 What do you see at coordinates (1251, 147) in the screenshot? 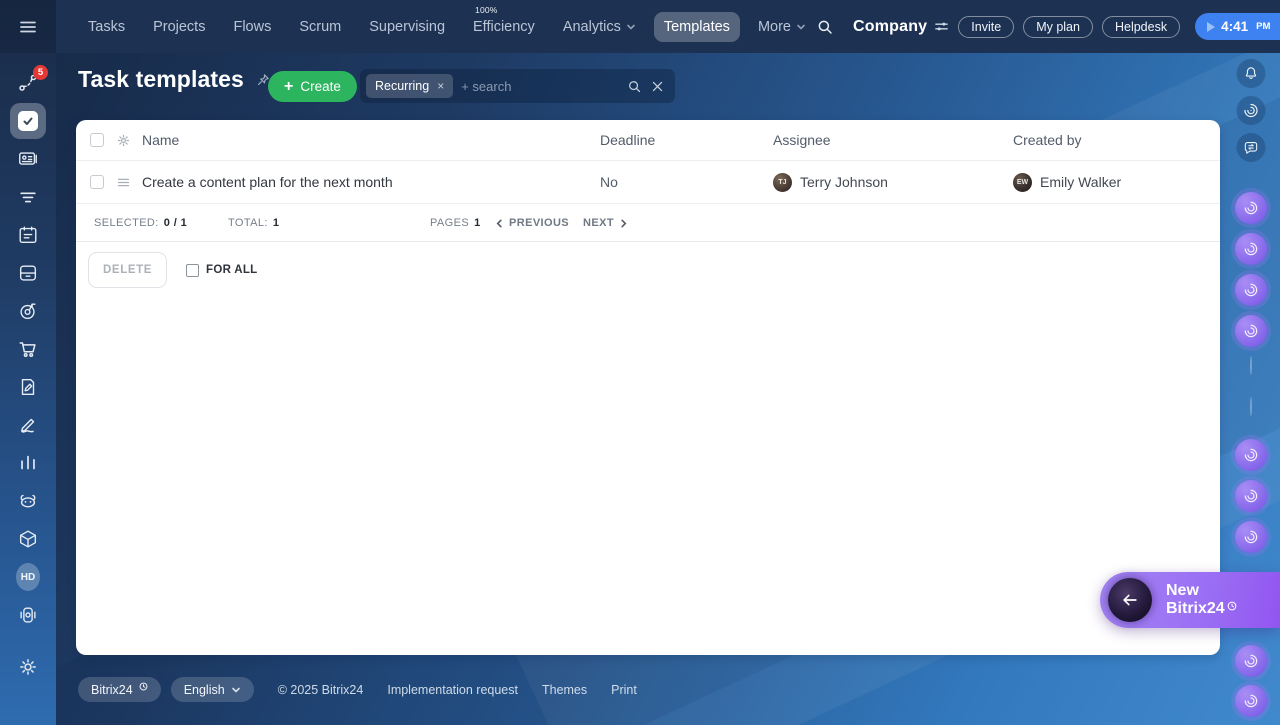
I see `messenger-icon` at bounding box center [1251, 147].